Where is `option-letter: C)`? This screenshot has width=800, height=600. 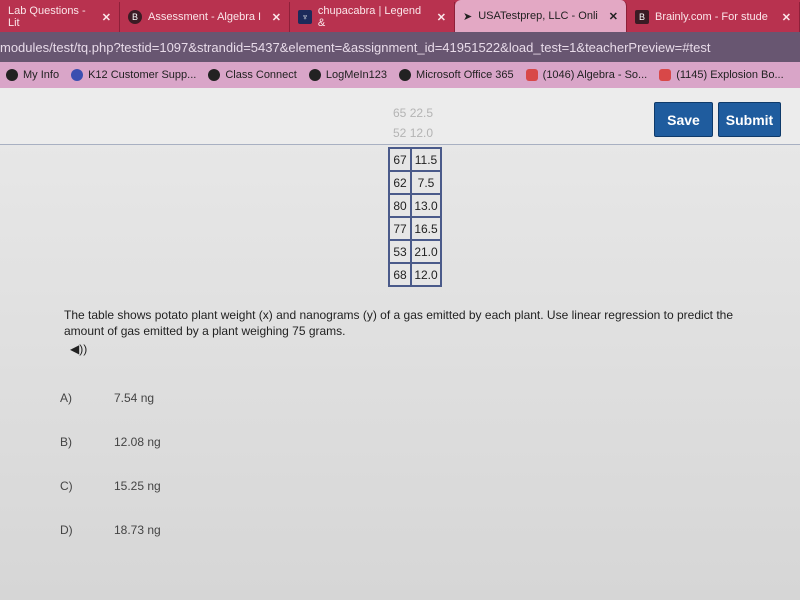 option-letter: C) is located at coordinates (66, 486).